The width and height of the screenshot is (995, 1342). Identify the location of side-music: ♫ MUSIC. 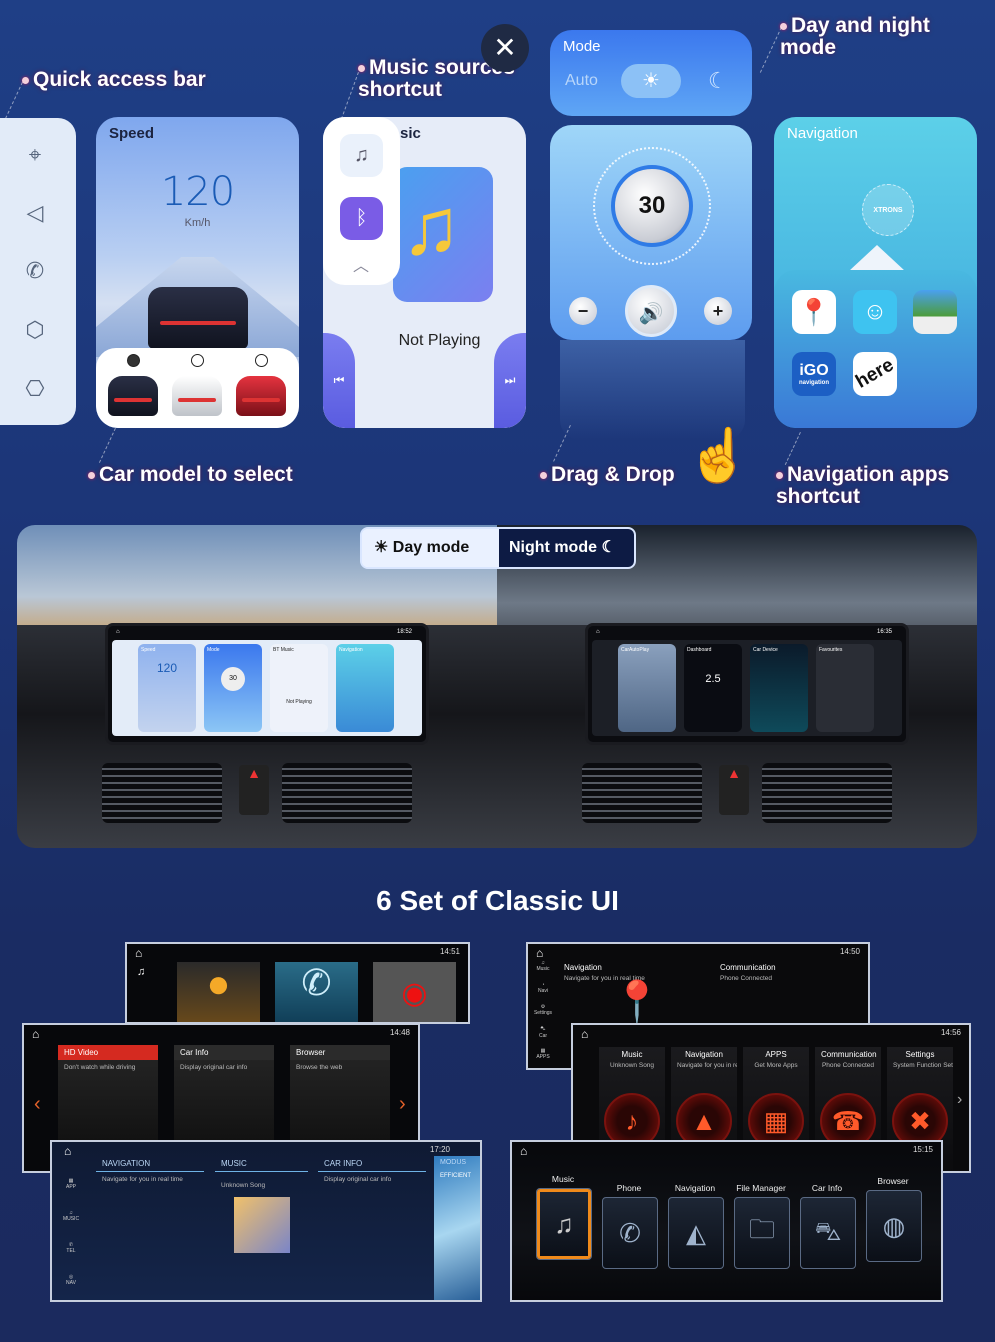
(71, 1216).